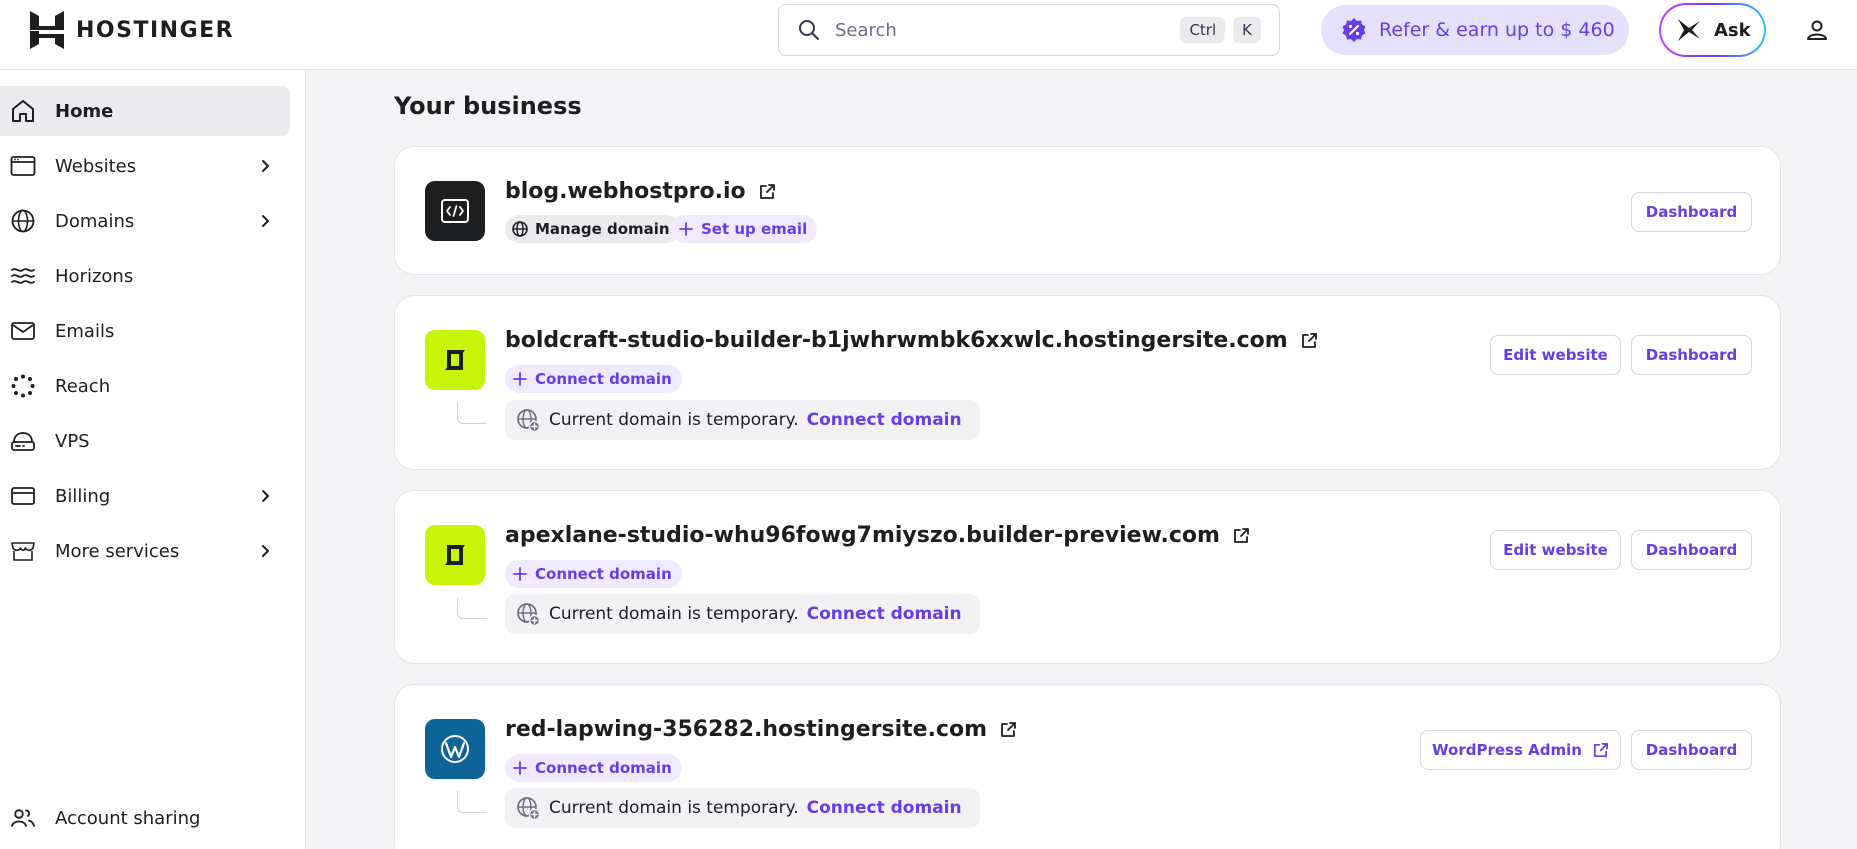  What do you see at coordinates (625, 191) in the screenshot?
I see `website-domain: blog.webhostpro.io` at bounding box center [625, 191].